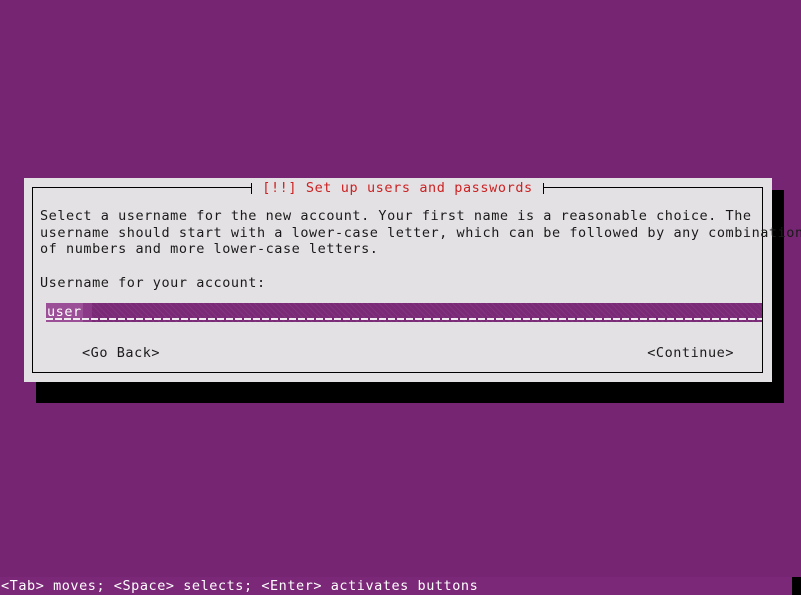 This screenshot has height=595, width=801. Describe the element at coordinates (690, 353) in the screenshot. I see `continue-button: <Continue>` at that location.